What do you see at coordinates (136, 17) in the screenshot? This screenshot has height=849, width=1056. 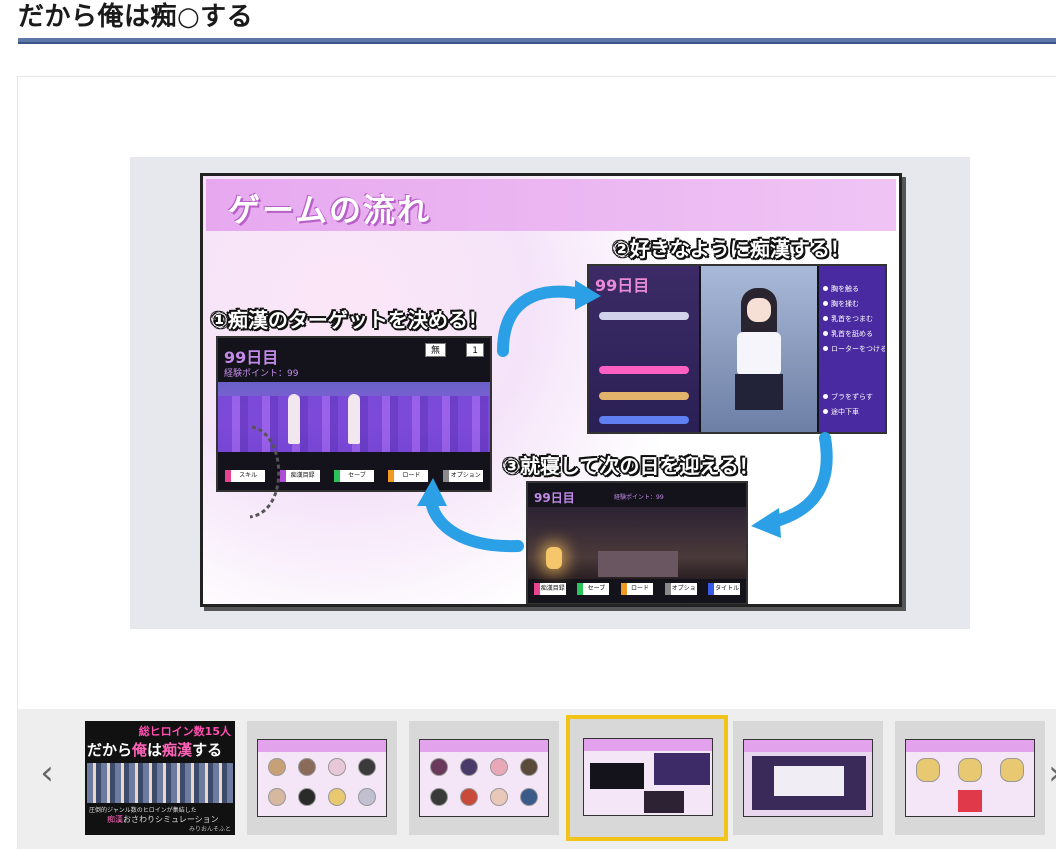 I see `page-title: だから俺は痴○する` at bounding box center [136, 17].